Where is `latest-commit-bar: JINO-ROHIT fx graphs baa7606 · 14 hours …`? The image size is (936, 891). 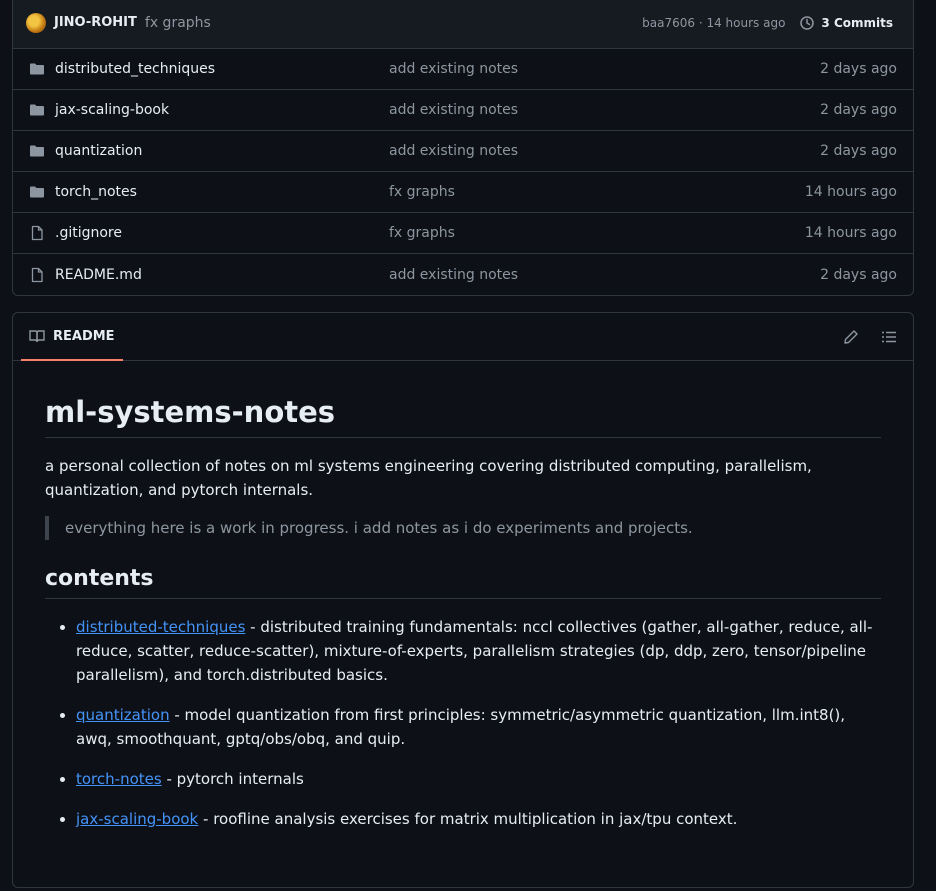
latest-commit-bar: JINO-ROHIT fx graphs baa7606 · 14 hours … is located at coordinates (463, 24).